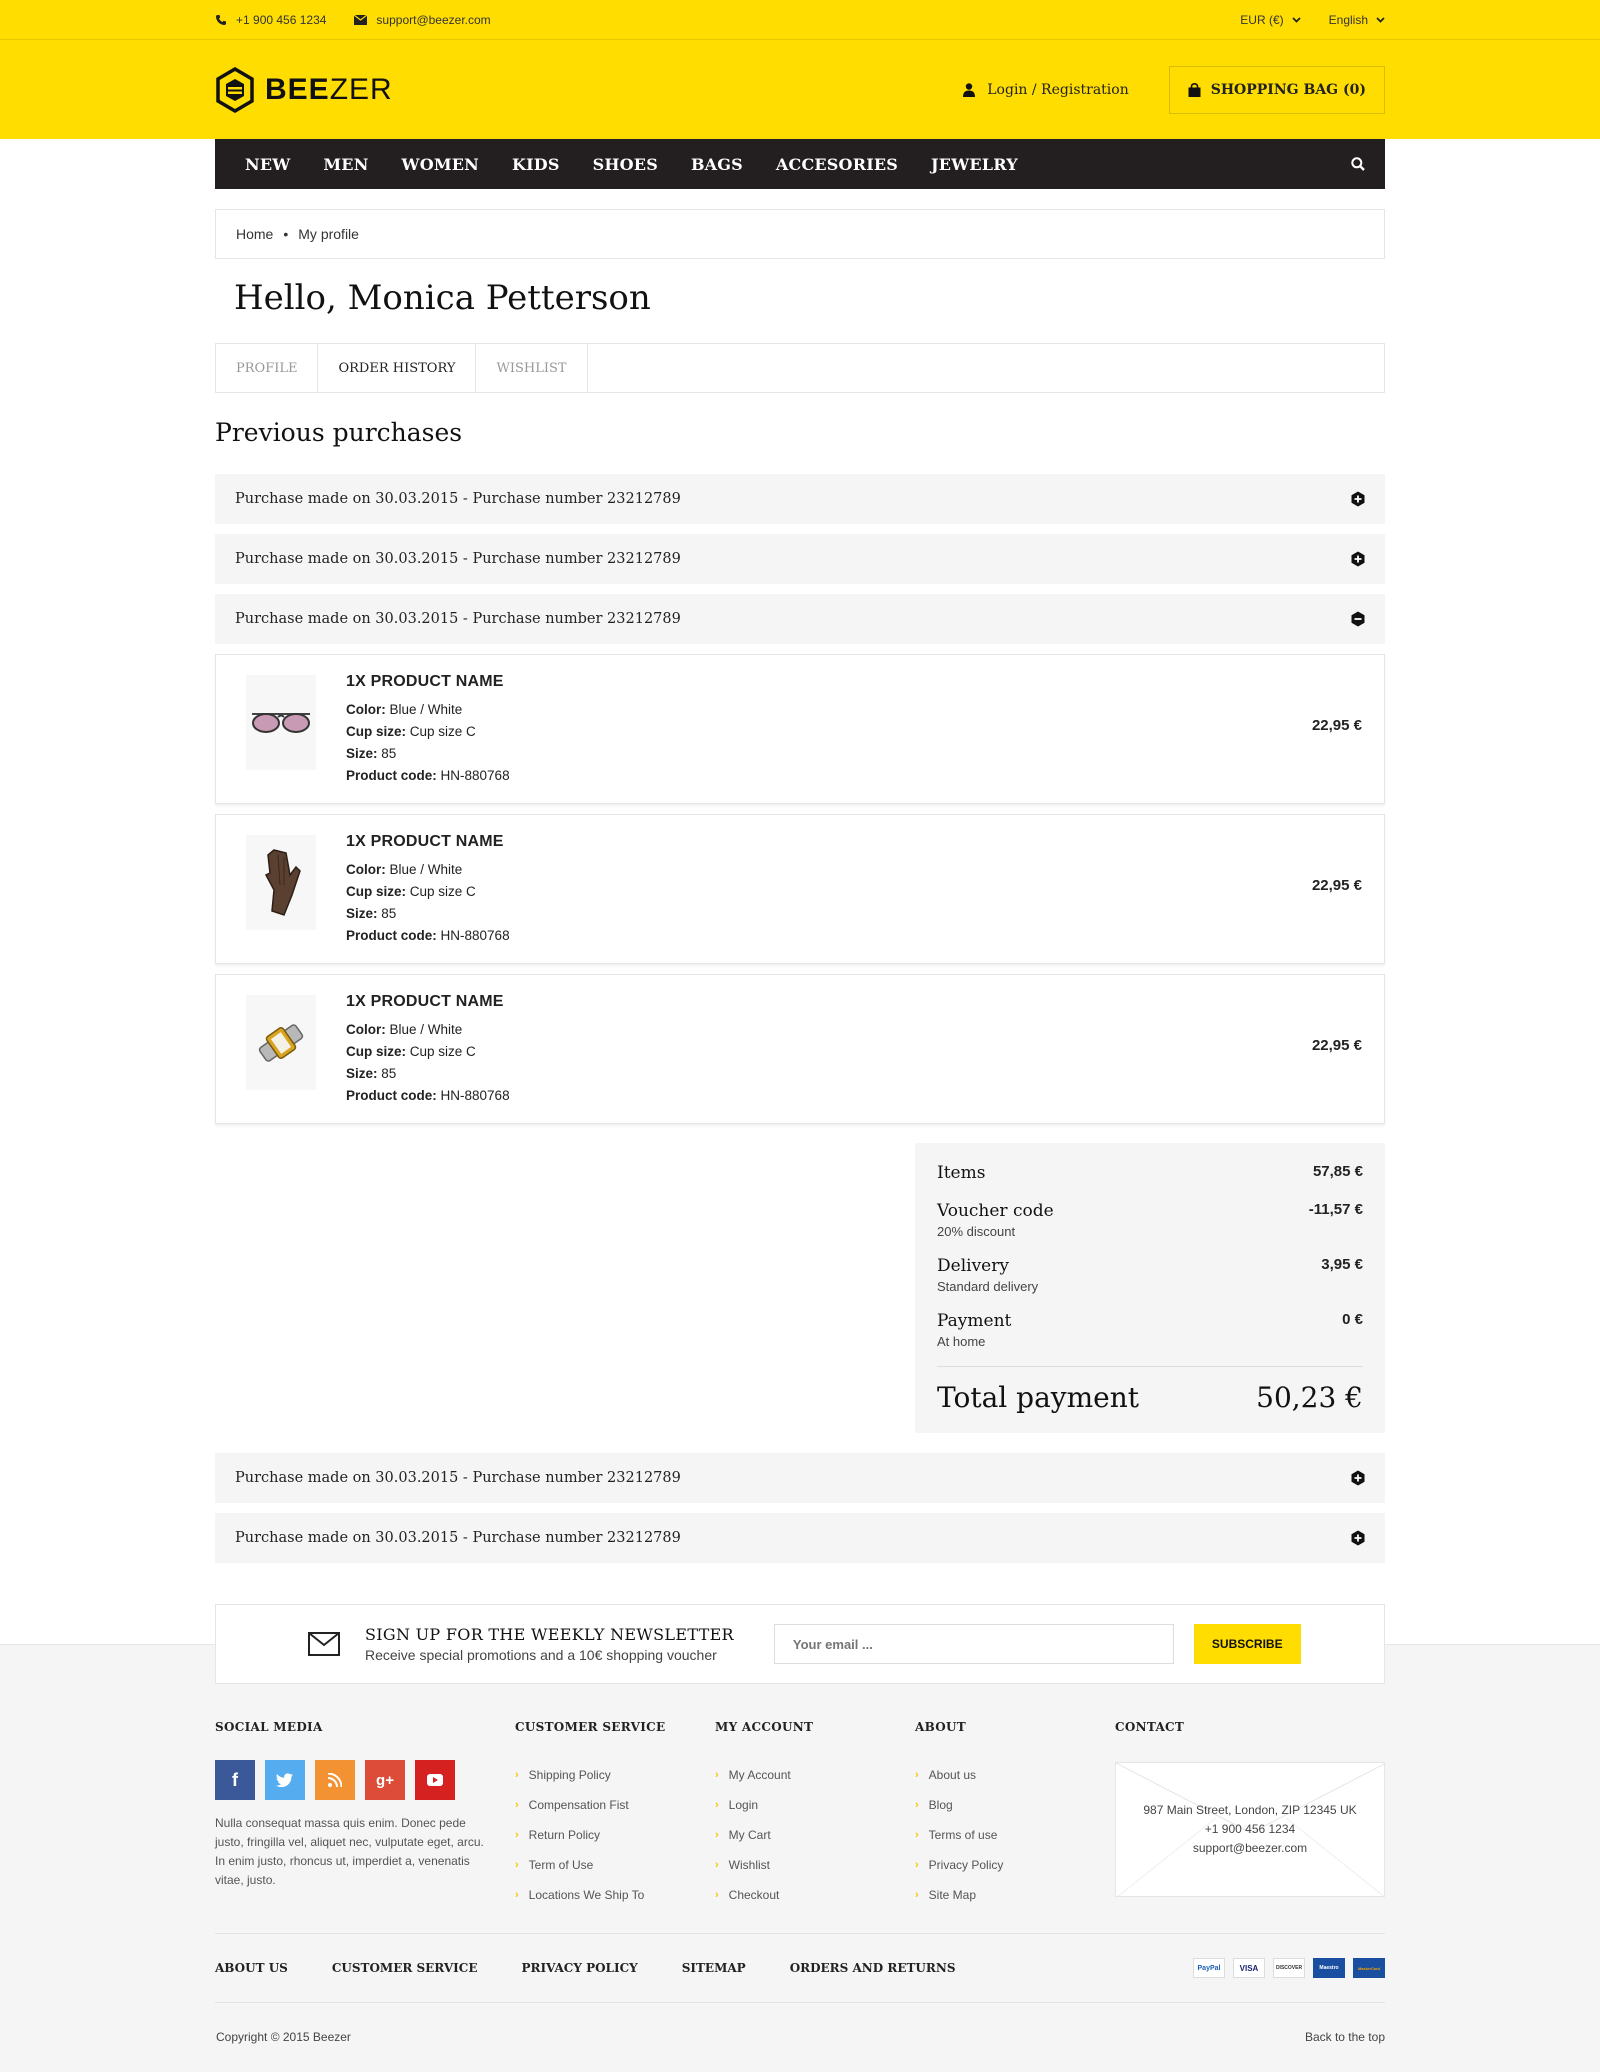 This screenshot has width=1600, height=2072. Describe the element at coordinates (1046, 90) in the screenshot. I see `login-link: Login / Registration` at that location.